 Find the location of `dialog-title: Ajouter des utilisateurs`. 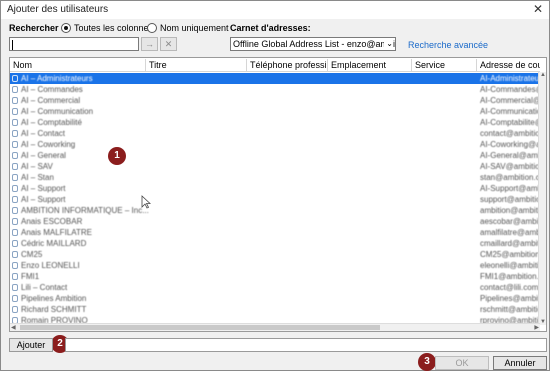

dialog-title: Ajouter des utilisateurs is located at coordinates (58, 9).